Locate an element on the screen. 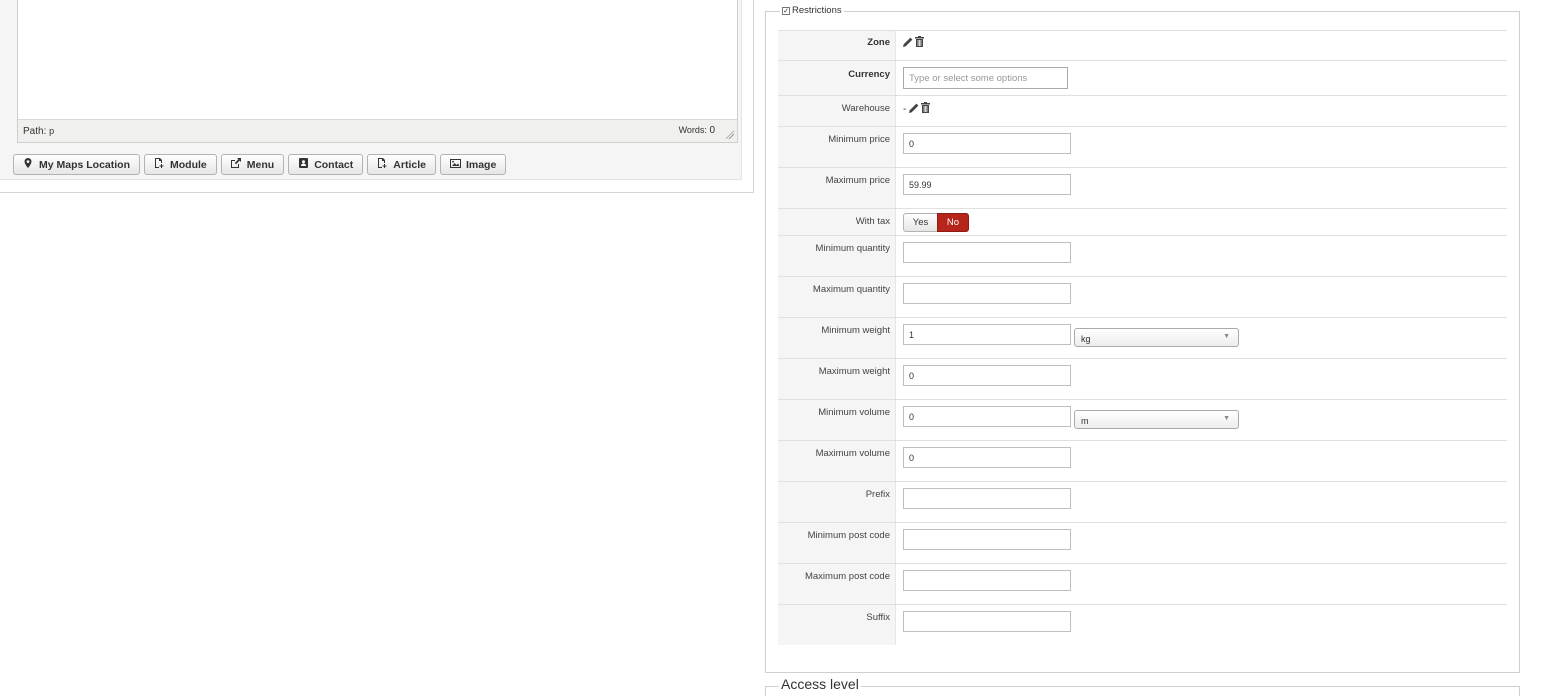  minimum-post-code-label: Minimum post code is located at coordinates (848, 535).